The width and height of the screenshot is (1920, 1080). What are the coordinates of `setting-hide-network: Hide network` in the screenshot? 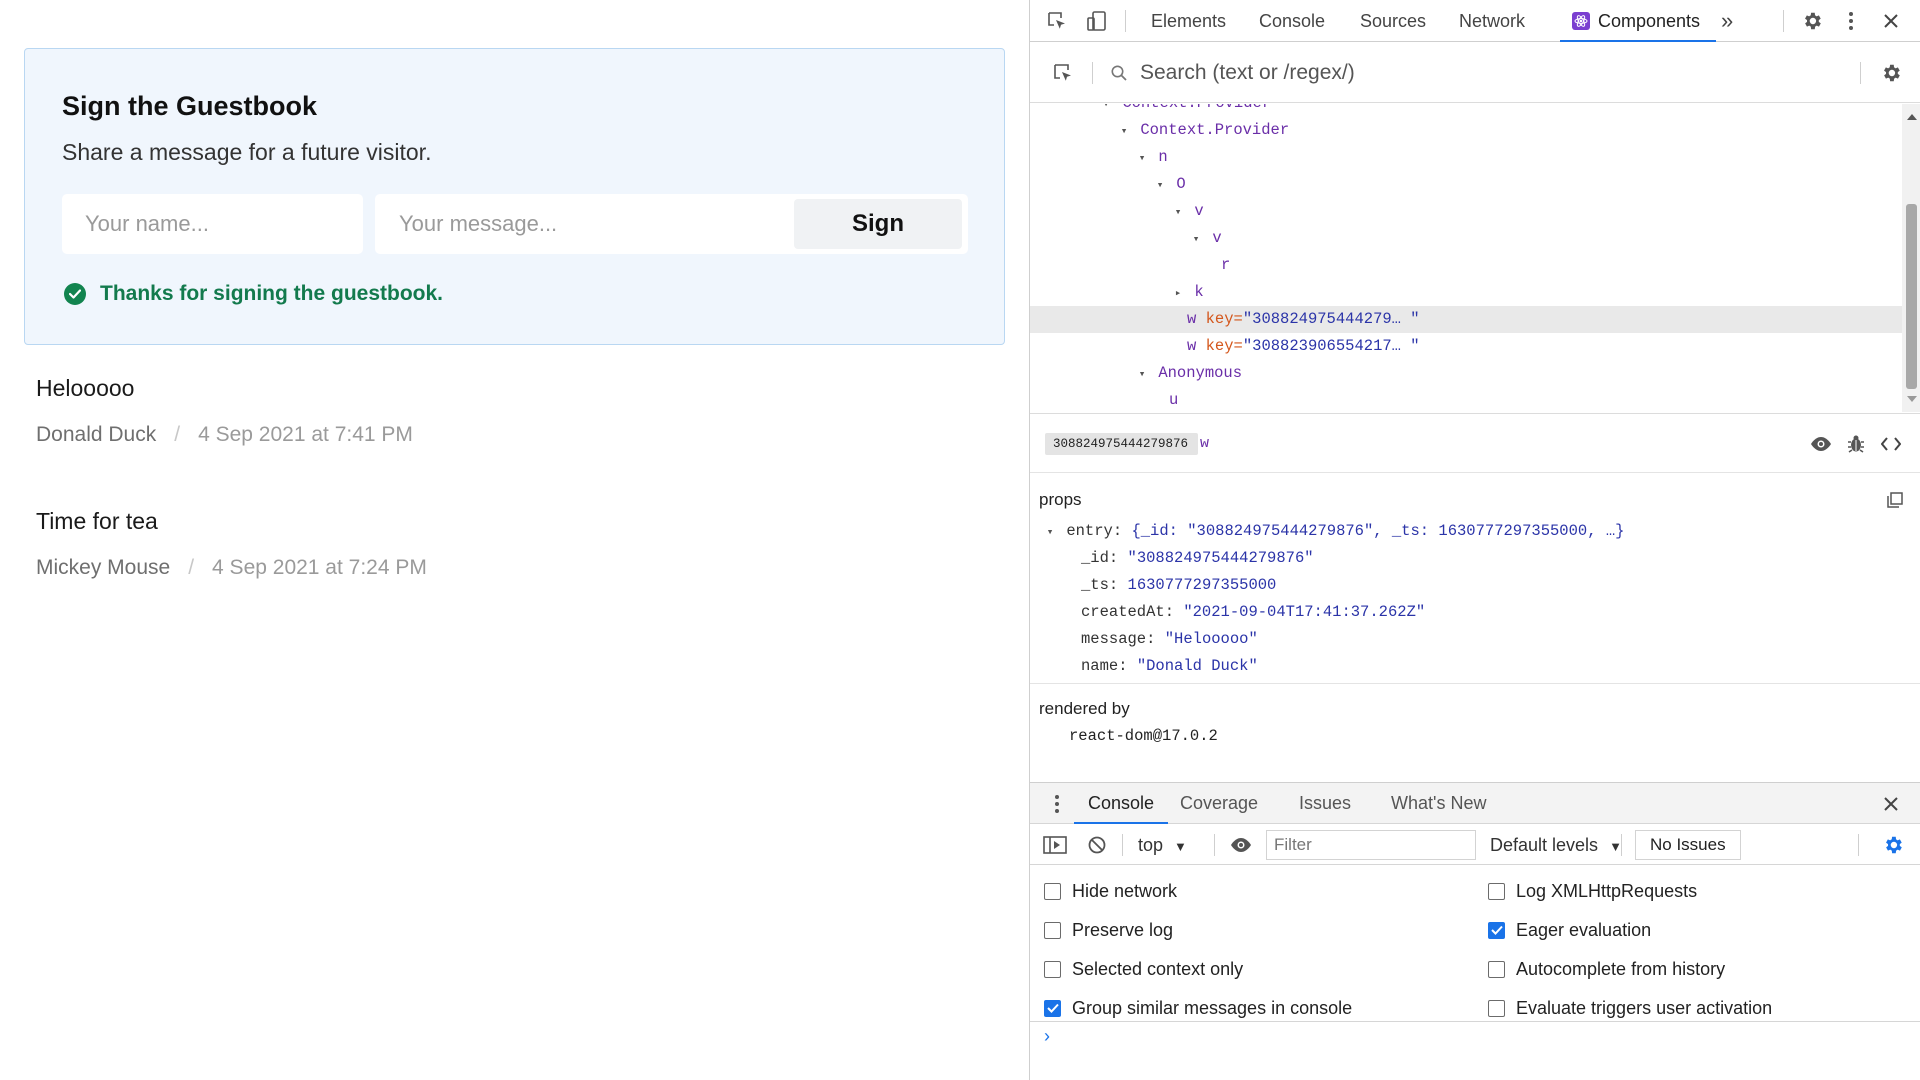 It's located at (1110, 891).